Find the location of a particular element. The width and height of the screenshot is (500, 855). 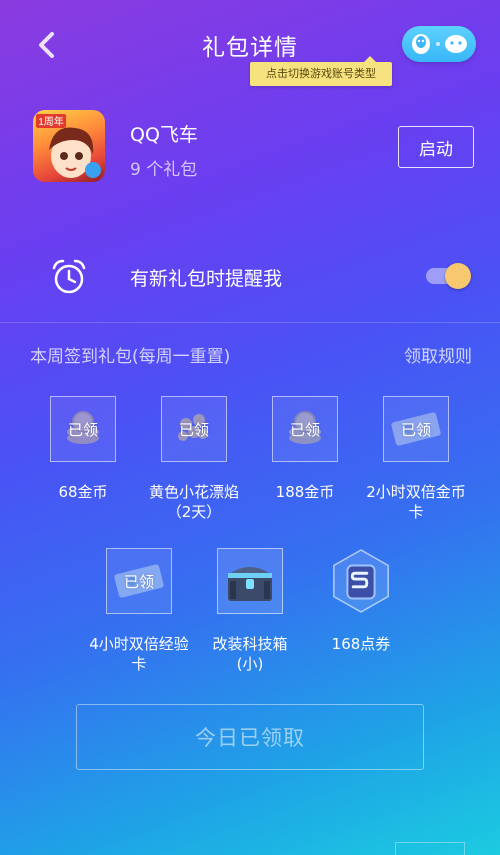

launch-game-button: 启动 is located at coordinates (436, 147).